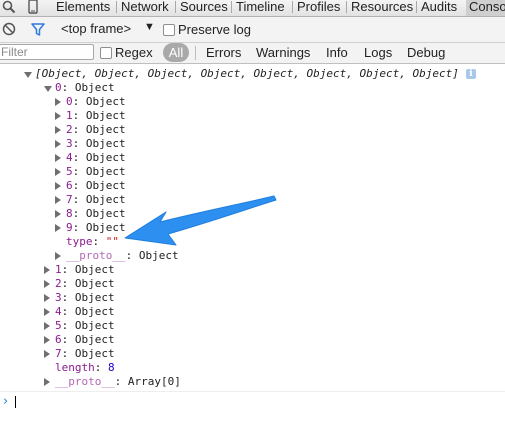 This screenshot has height=428, width=505. Describe the element at coordinates (75, 367) in the screenshot. I see `property-key: length` at that location.